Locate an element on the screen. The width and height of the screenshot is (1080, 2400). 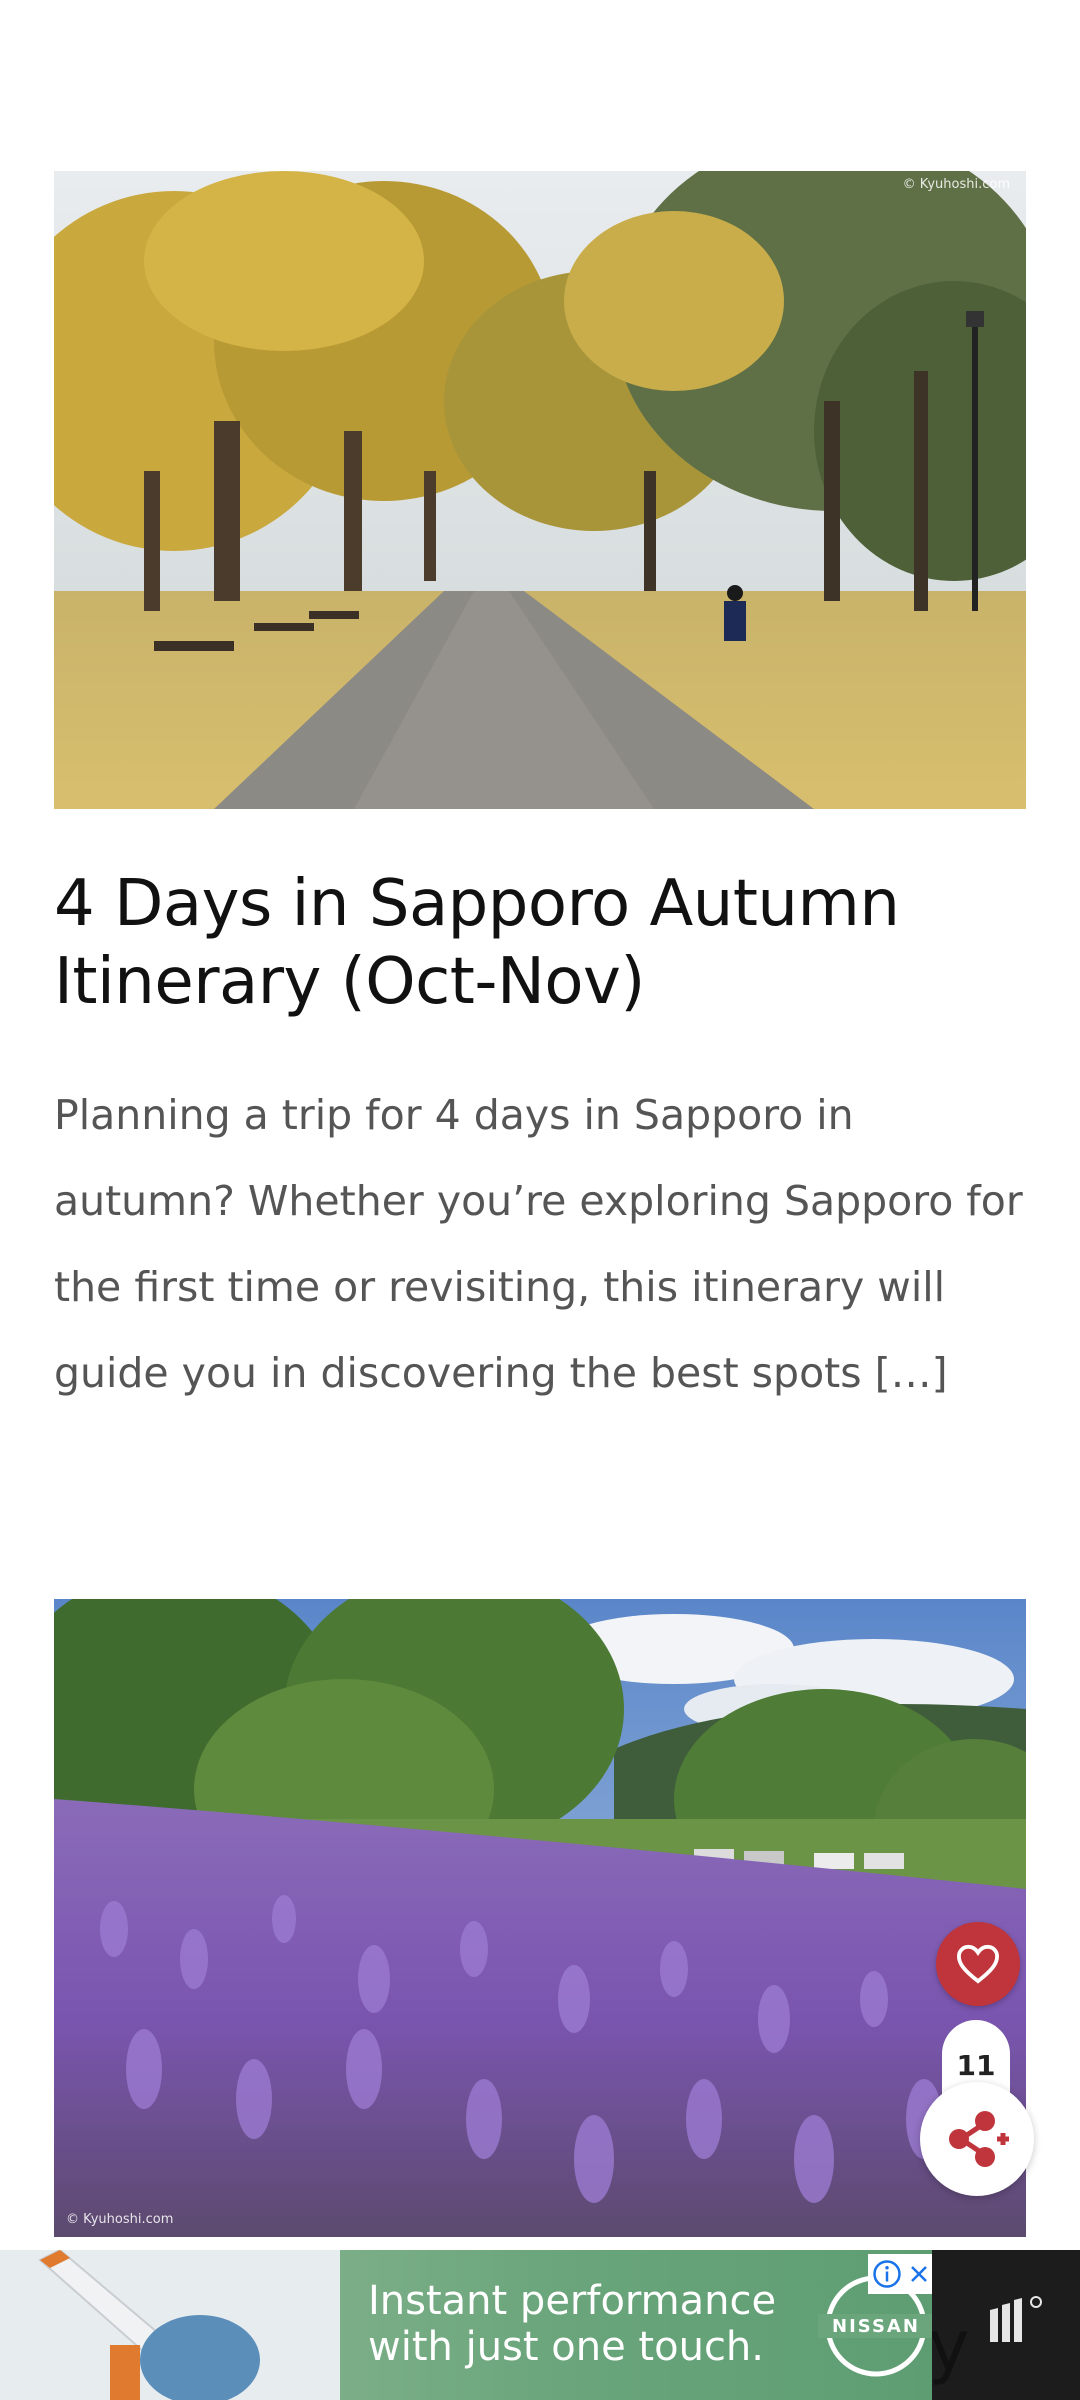
share-icon is located at coordinates (979, 2139).